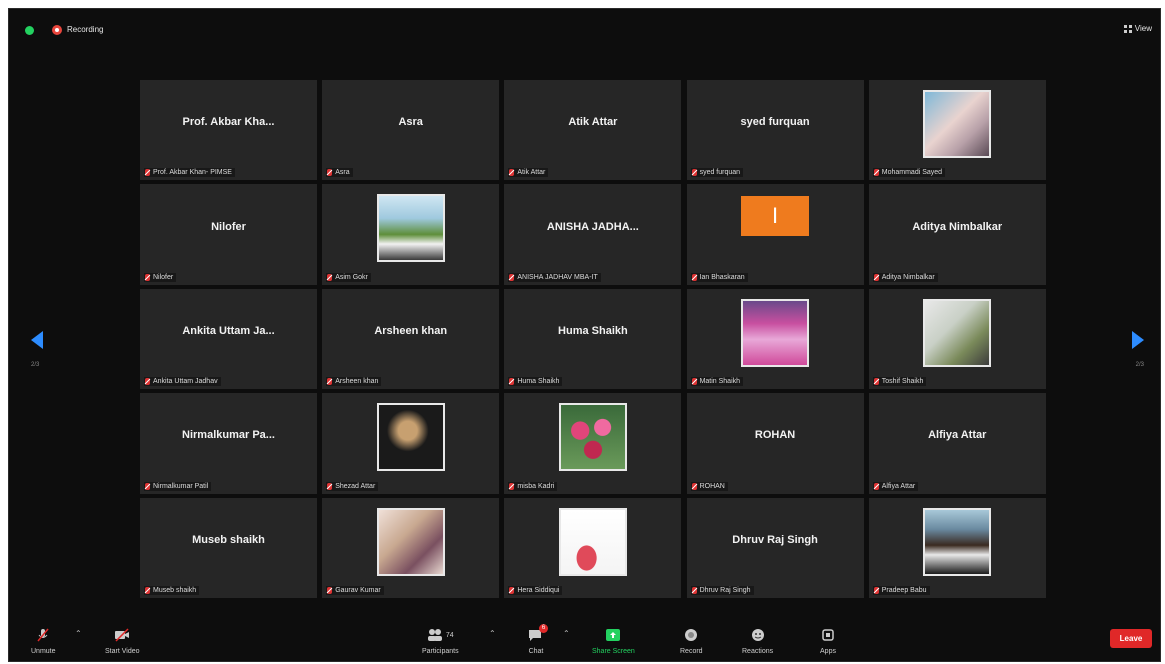  Describe the element at coordinates (228, 443) in the screenshot. I see `participant-tile: Nirmalkumar Pa... Nirmalkumar Patil` at that location.